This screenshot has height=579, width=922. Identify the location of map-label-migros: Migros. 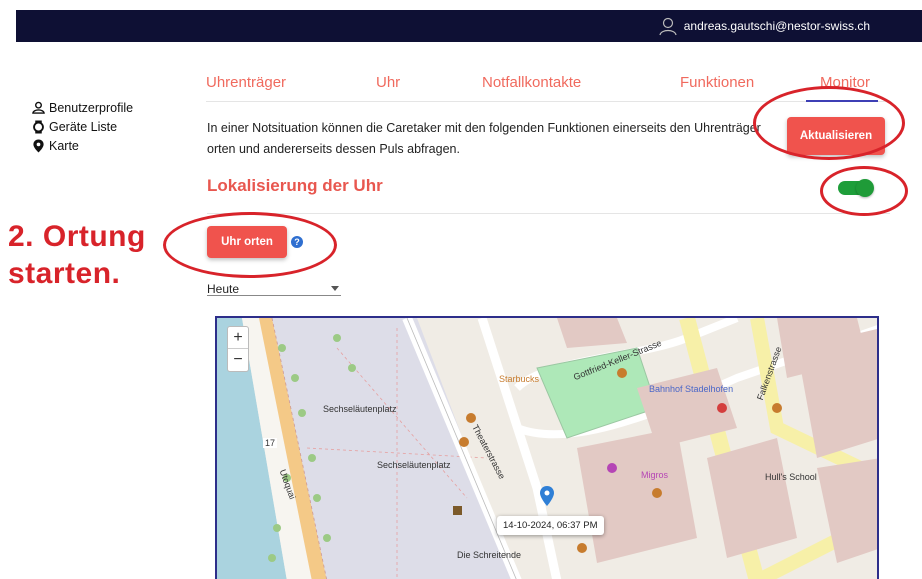
(655, 475).